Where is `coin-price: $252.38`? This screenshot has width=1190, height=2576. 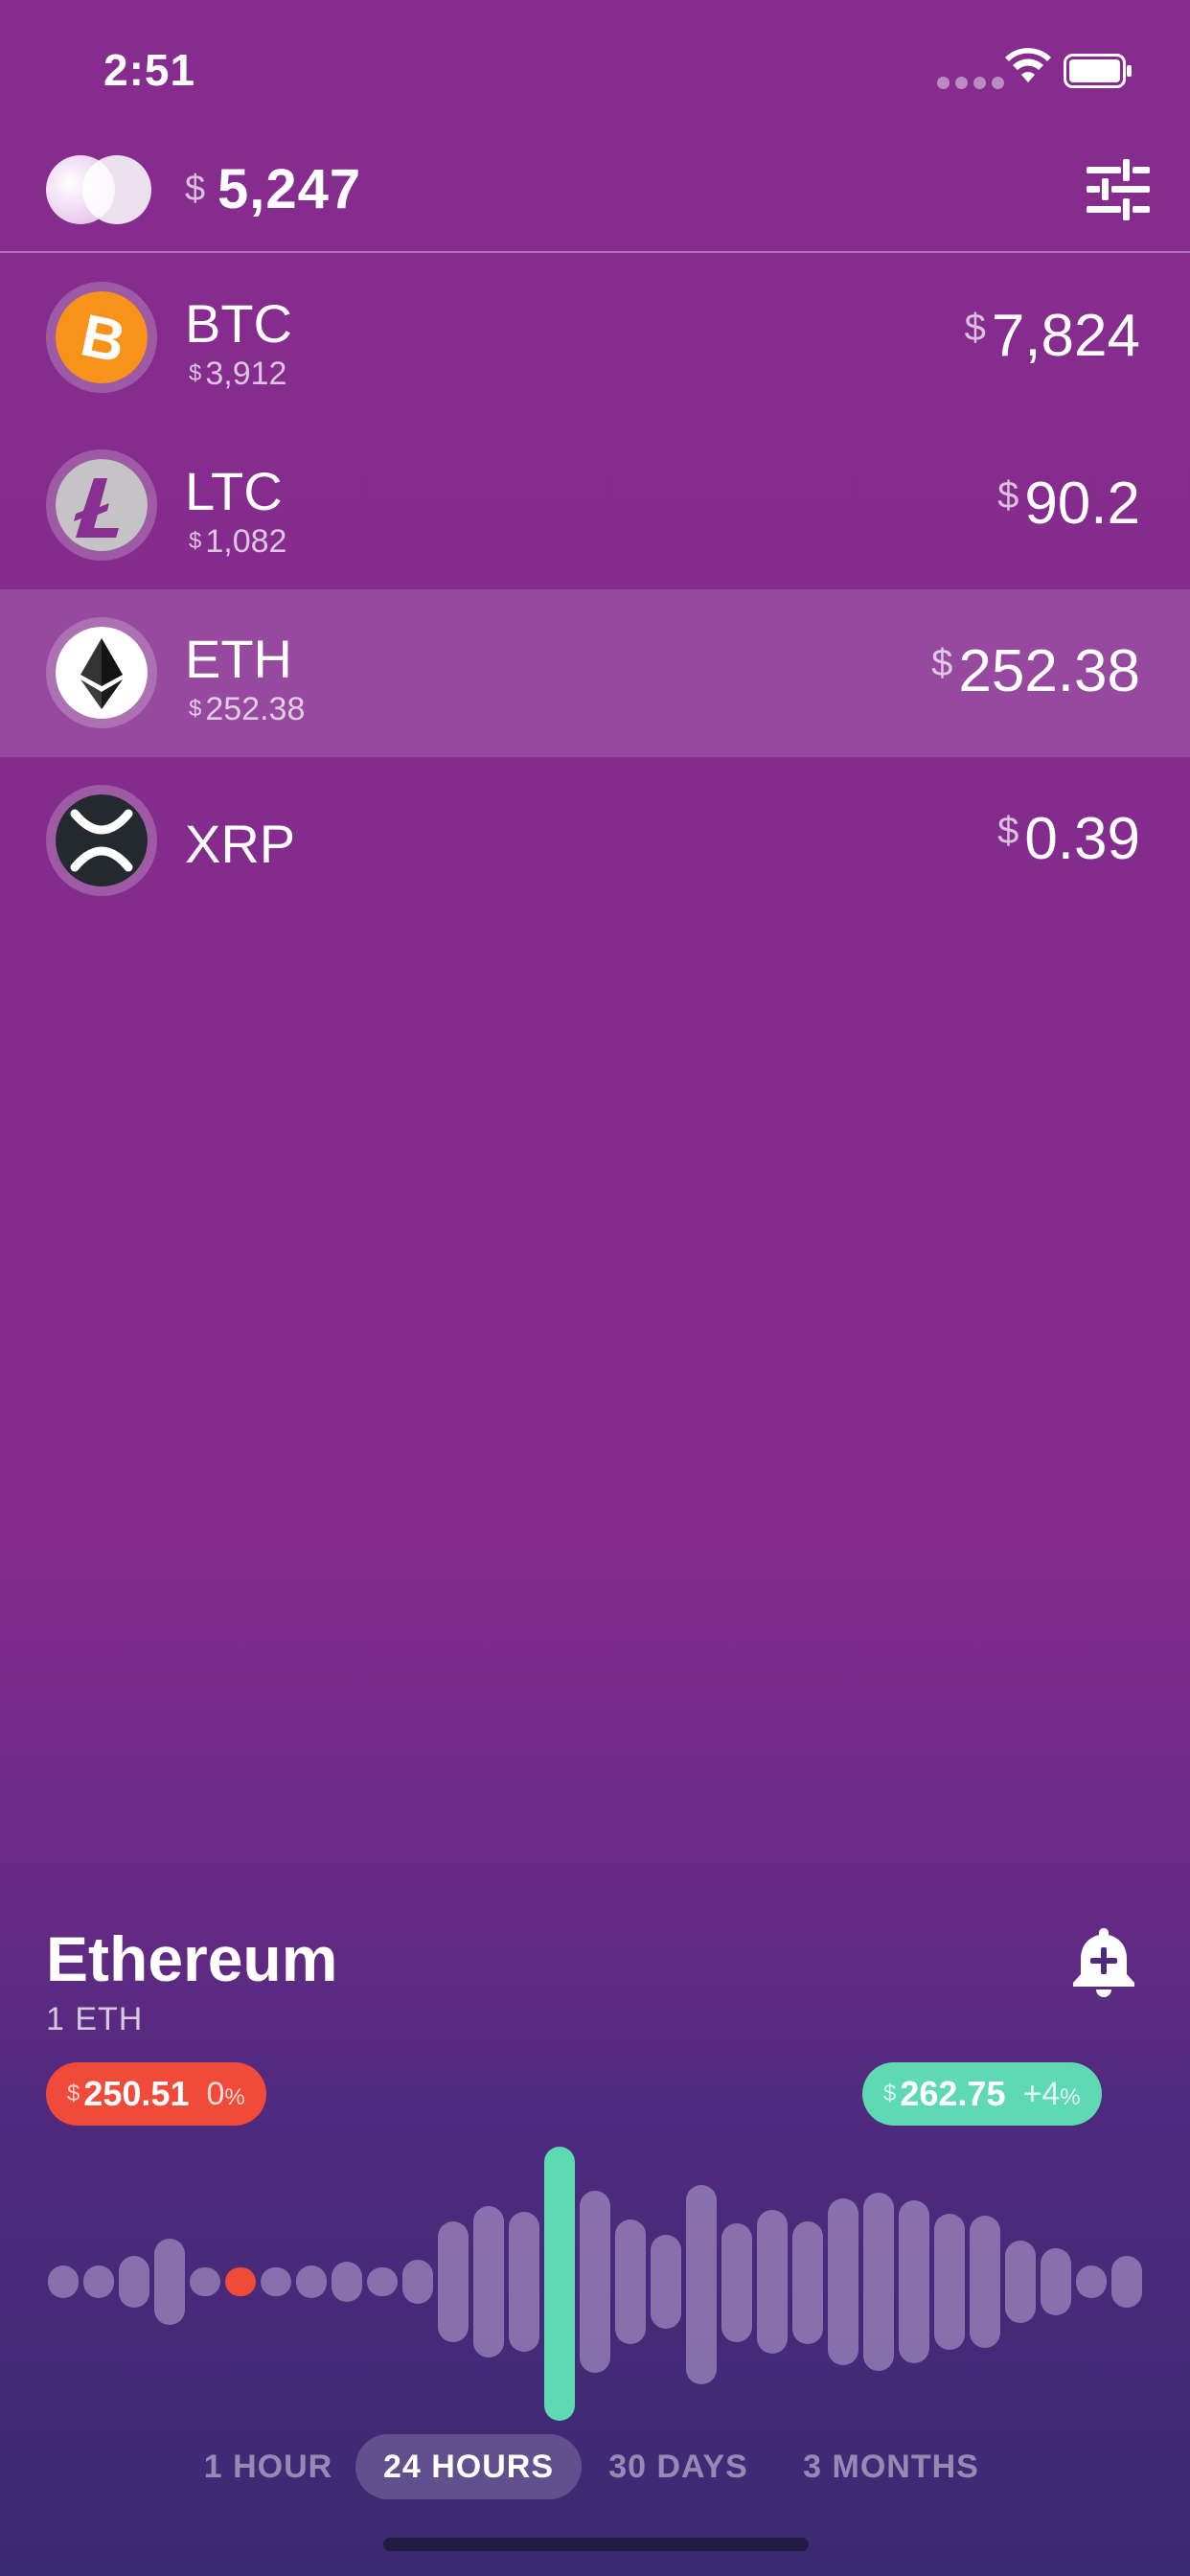 coin-price: $252.38 is located at coordinates (1036, 671).